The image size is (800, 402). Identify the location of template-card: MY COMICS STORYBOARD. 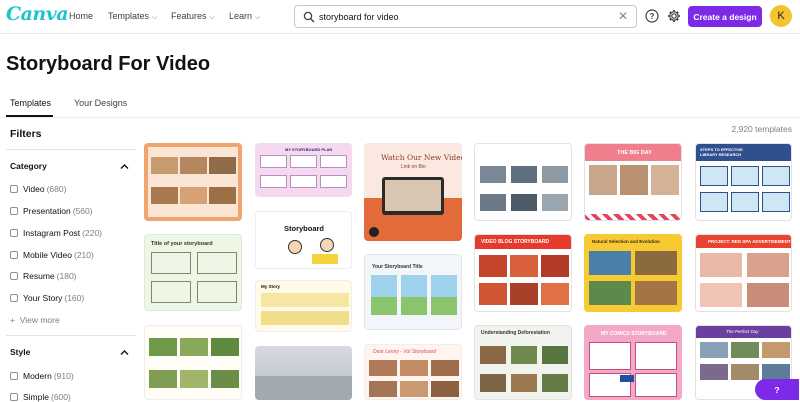
(633, 362).